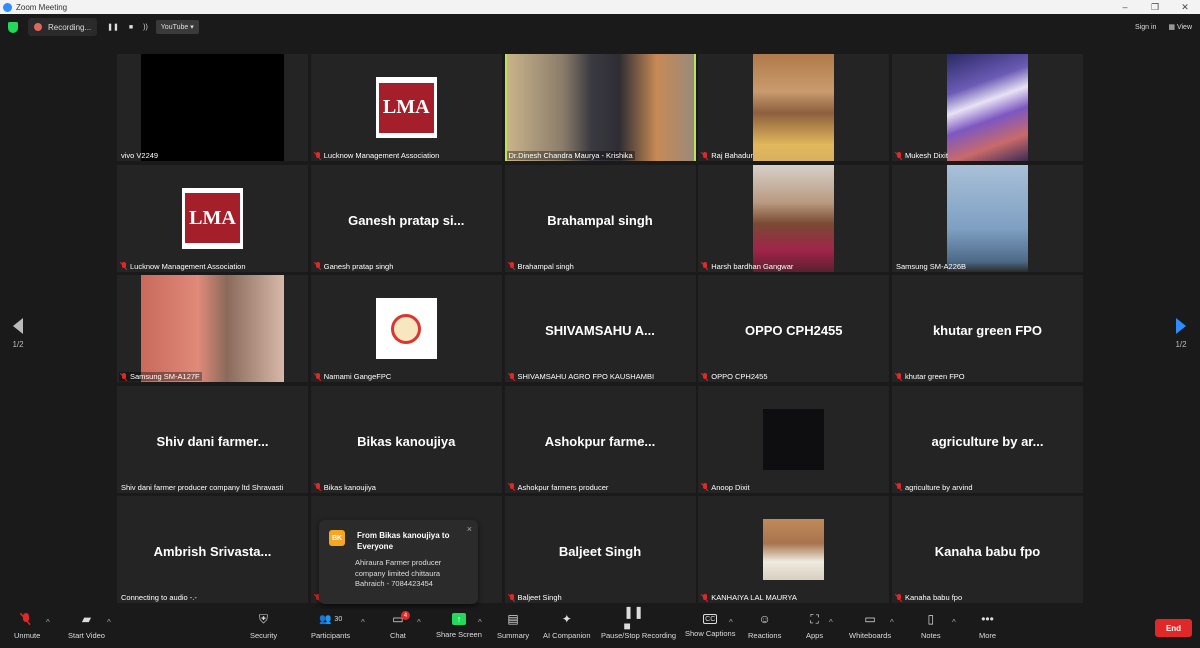 This screenshot has width=1200, height=648. Describe the element at coordinates (86, 619) in the screenshot. I see `camera-off-icon: ▰` at that location.